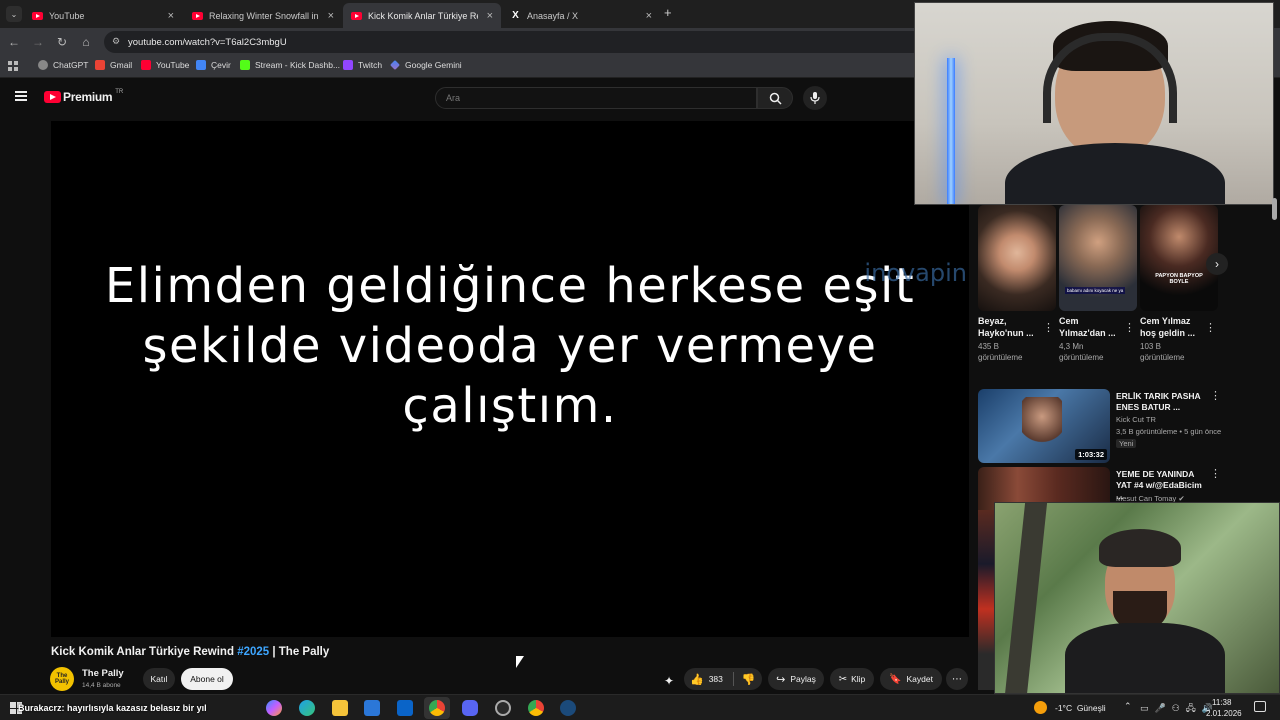 The image size is (1280, 720). I want to click on channel-name: The Pally, so click(103, 673).